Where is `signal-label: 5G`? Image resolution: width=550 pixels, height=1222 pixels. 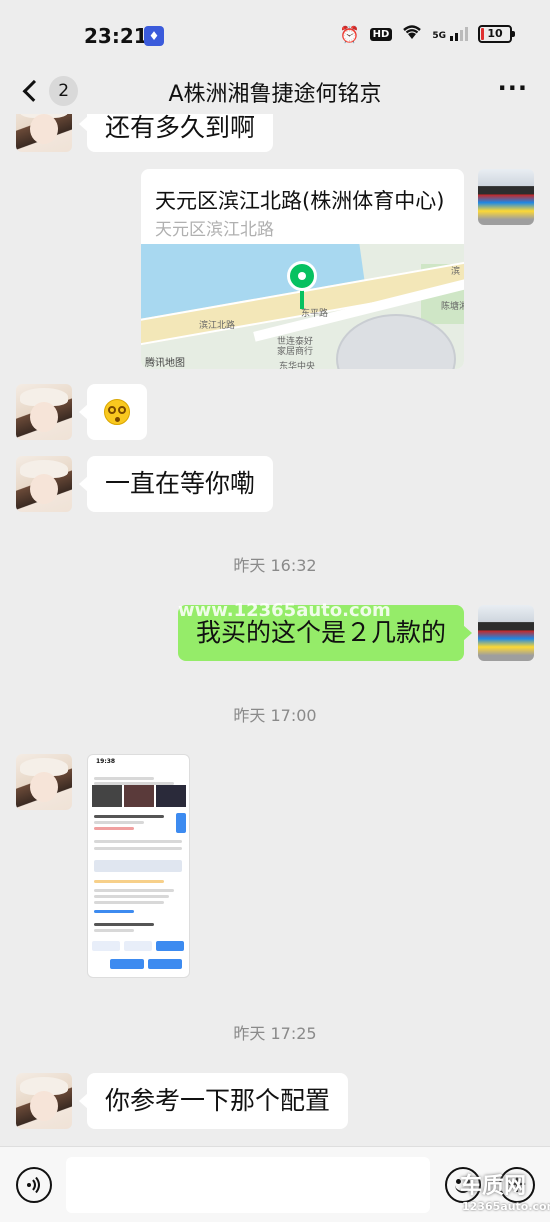 signal-label: 5G is located at coordinates (439, 36).